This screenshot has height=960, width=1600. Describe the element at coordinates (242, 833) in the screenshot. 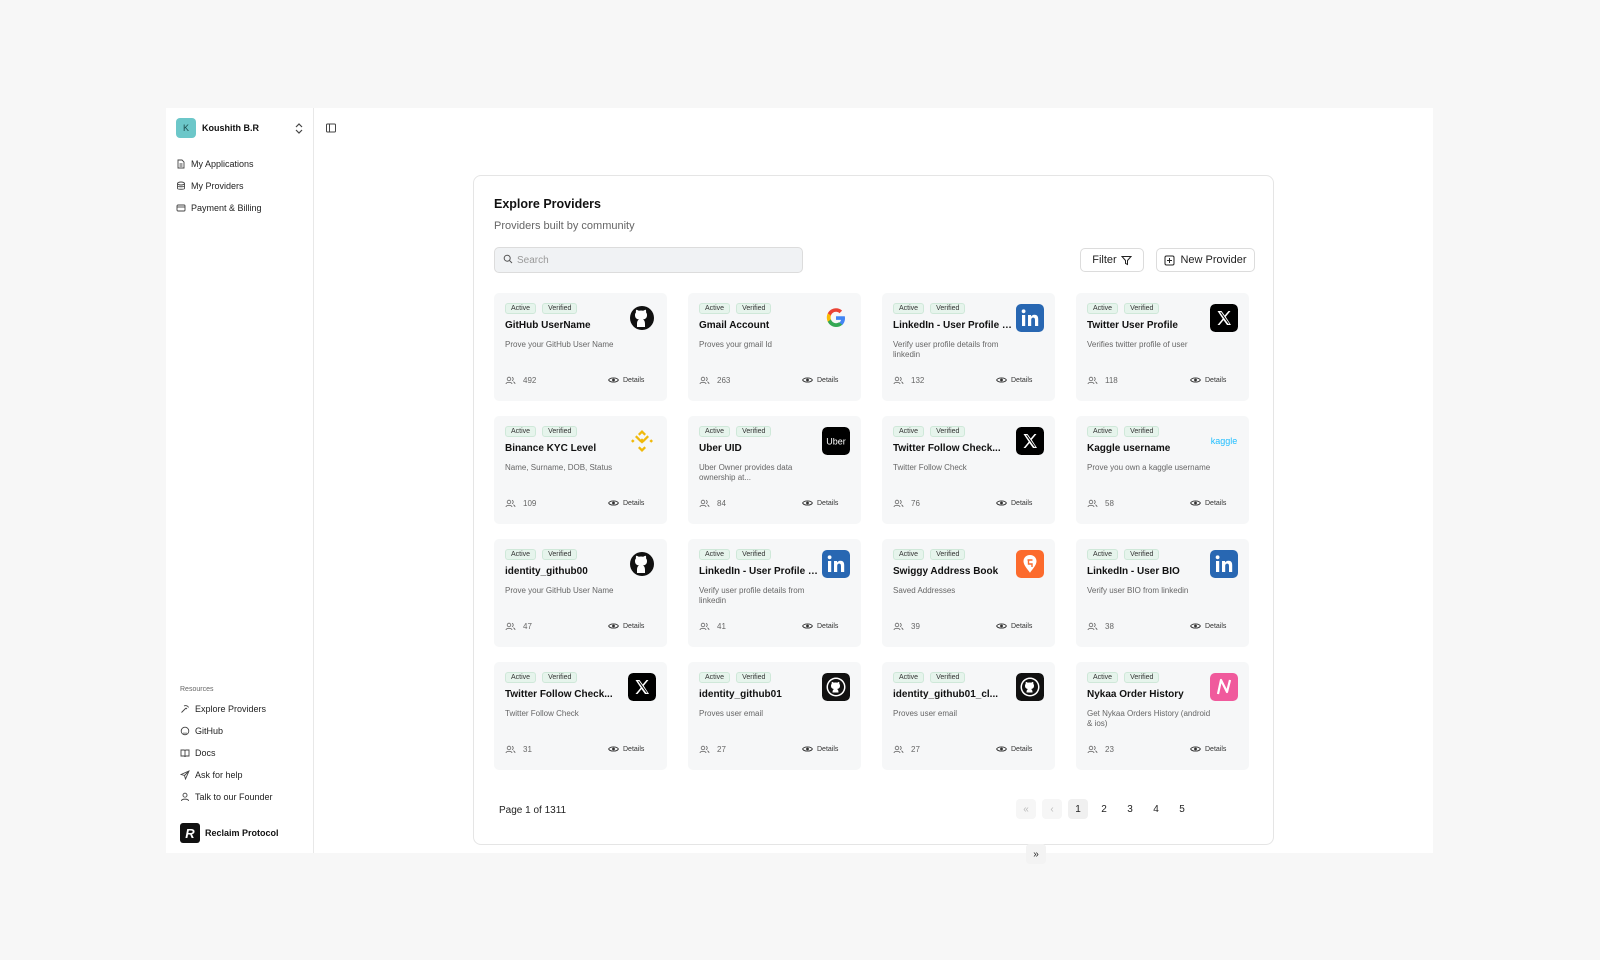

I see `brand-name: Reclaim Protocol` at that location.